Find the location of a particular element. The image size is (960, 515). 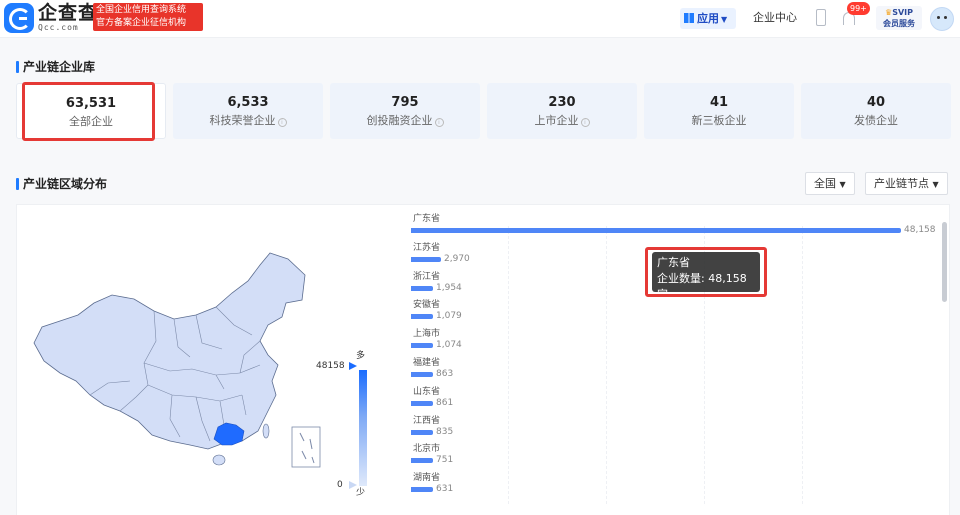

stat-card-tech-honor: 6,533 科技荣誉企业 i is located at coordinates (248, 111).